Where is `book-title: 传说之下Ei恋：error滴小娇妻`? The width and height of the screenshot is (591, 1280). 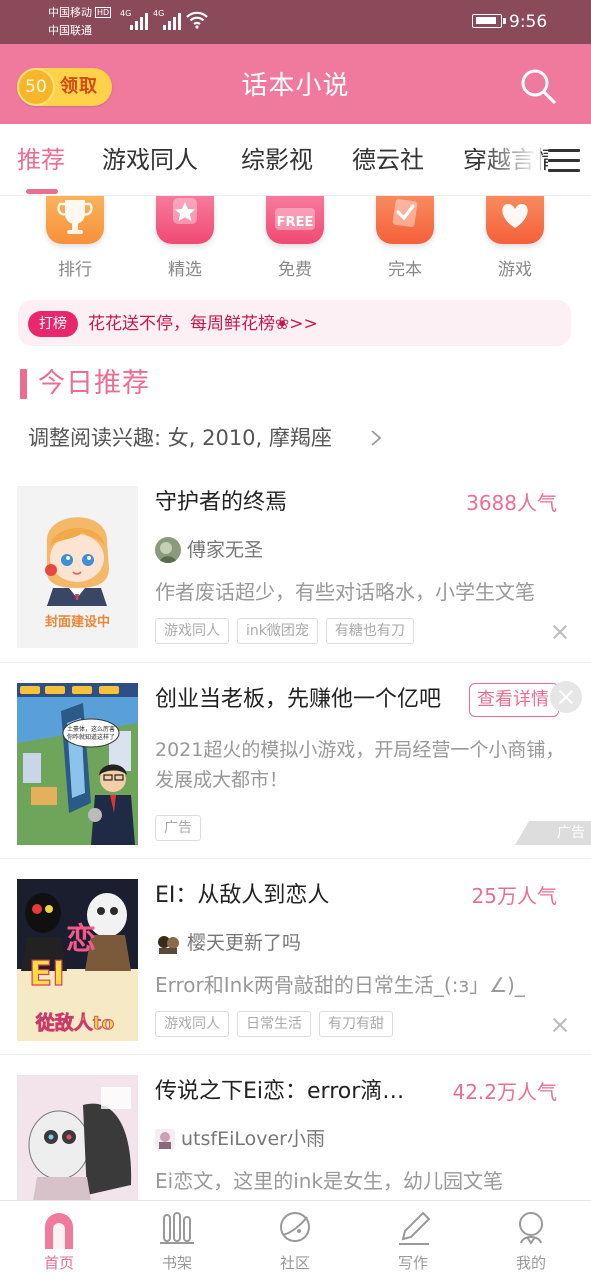
book-title: 传说之下Ei恋：error滴小娇妻 is located at coordinates (287, 1091).